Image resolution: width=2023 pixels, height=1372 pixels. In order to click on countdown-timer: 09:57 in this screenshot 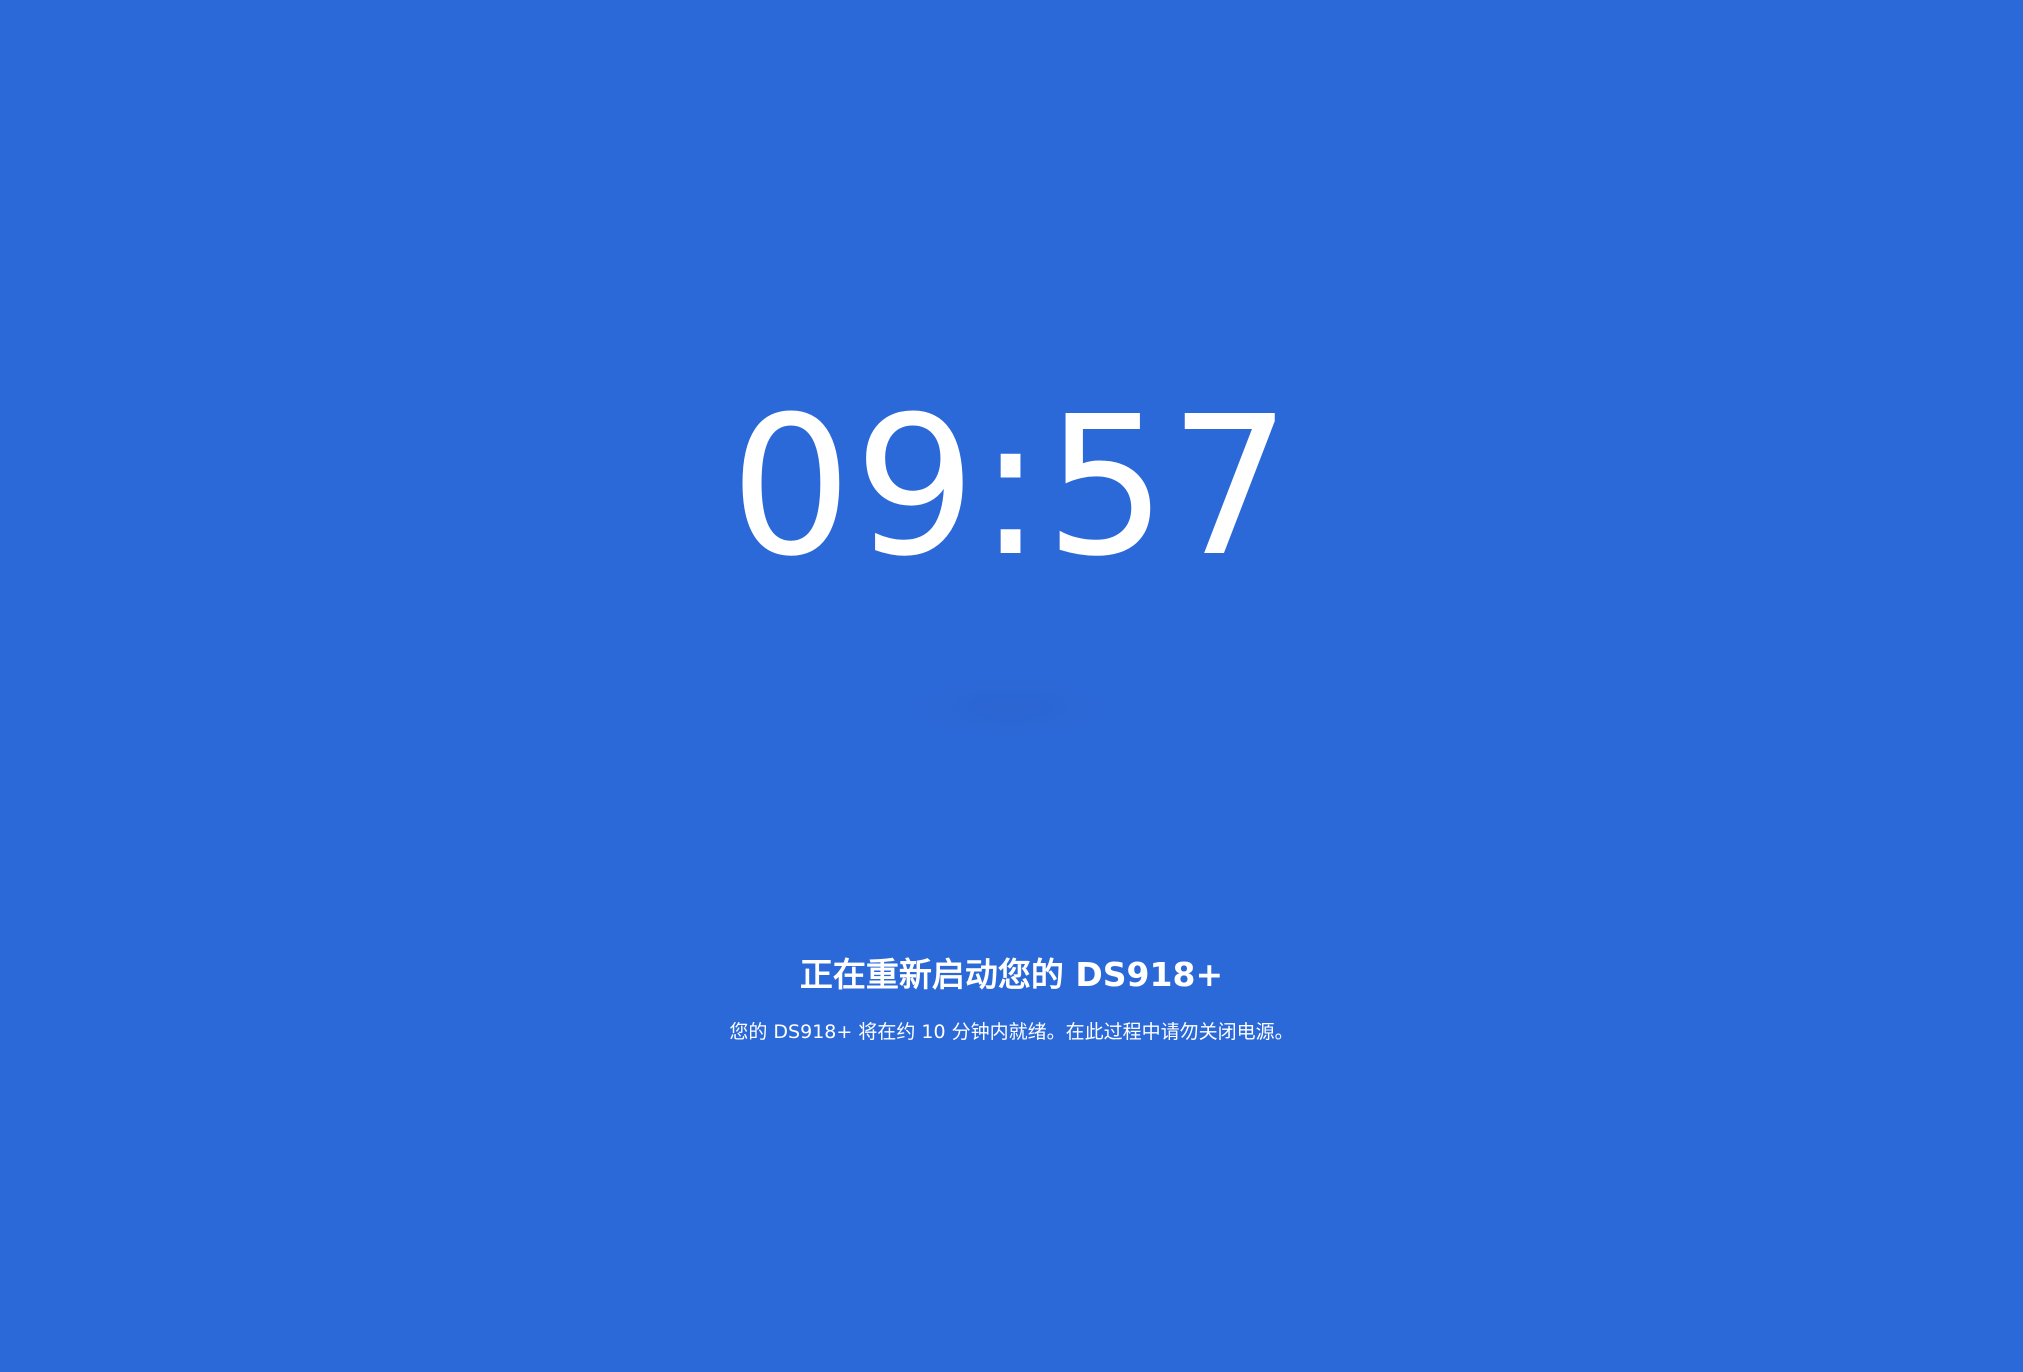, I will do `click(1011, 487)`.